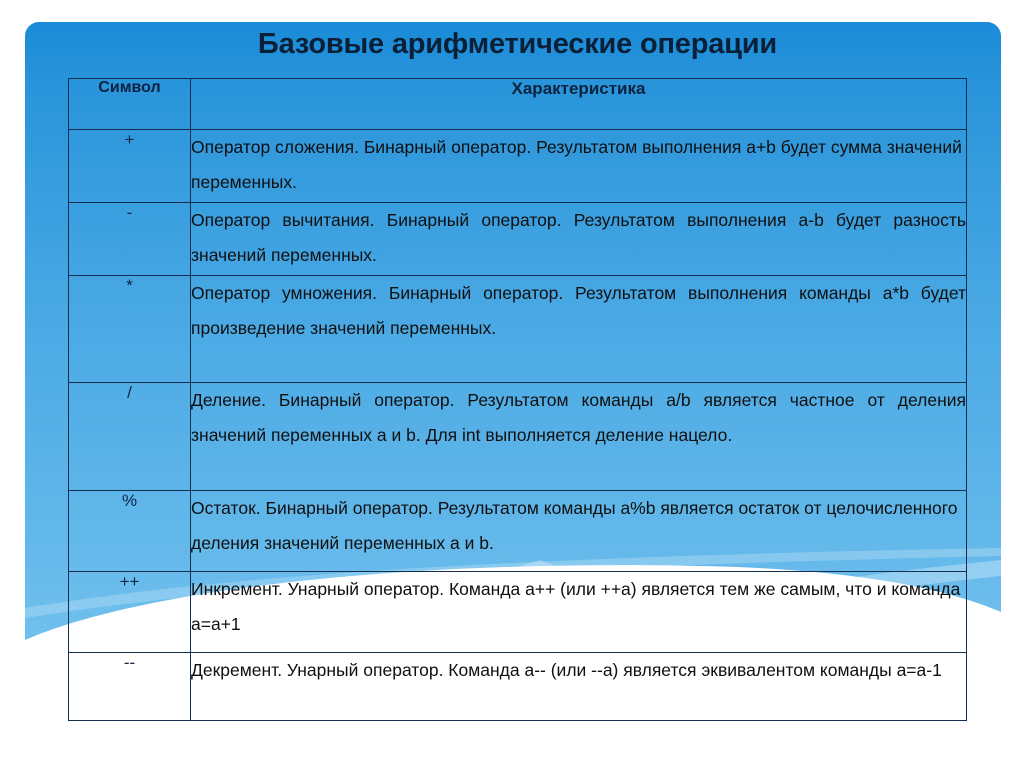 Image resolution: width=1024 pixels, height=767 pixels. Describe the element at coordinates (129, 612) in the screenshot. I see `operator-symbol: ++` at that location.